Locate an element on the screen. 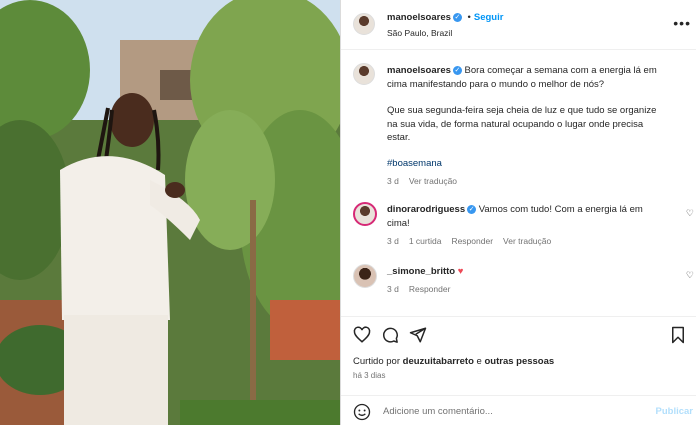  caption-meta: 3 d Ver tradução is located at coordinates (427, 181).